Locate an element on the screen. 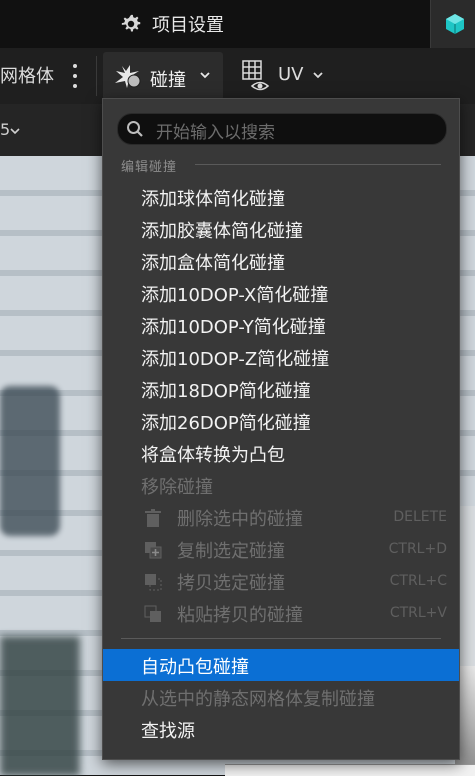  menu-item-label: 添加10DOP-Z简化碰撞 is located at coordinates (235, 359).